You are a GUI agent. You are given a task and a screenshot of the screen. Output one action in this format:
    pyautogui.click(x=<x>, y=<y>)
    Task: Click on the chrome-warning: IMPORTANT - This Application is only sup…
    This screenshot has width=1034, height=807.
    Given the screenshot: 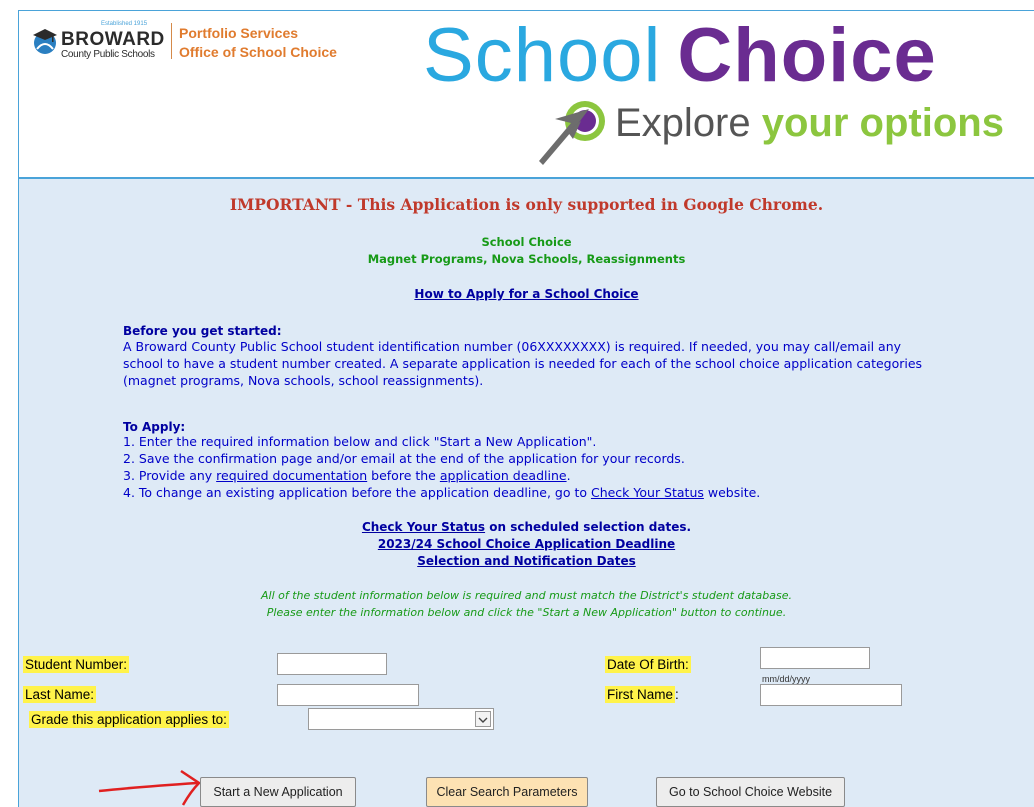 What is the action you would take?
    pyautogui.click(x=526, y=204)
    